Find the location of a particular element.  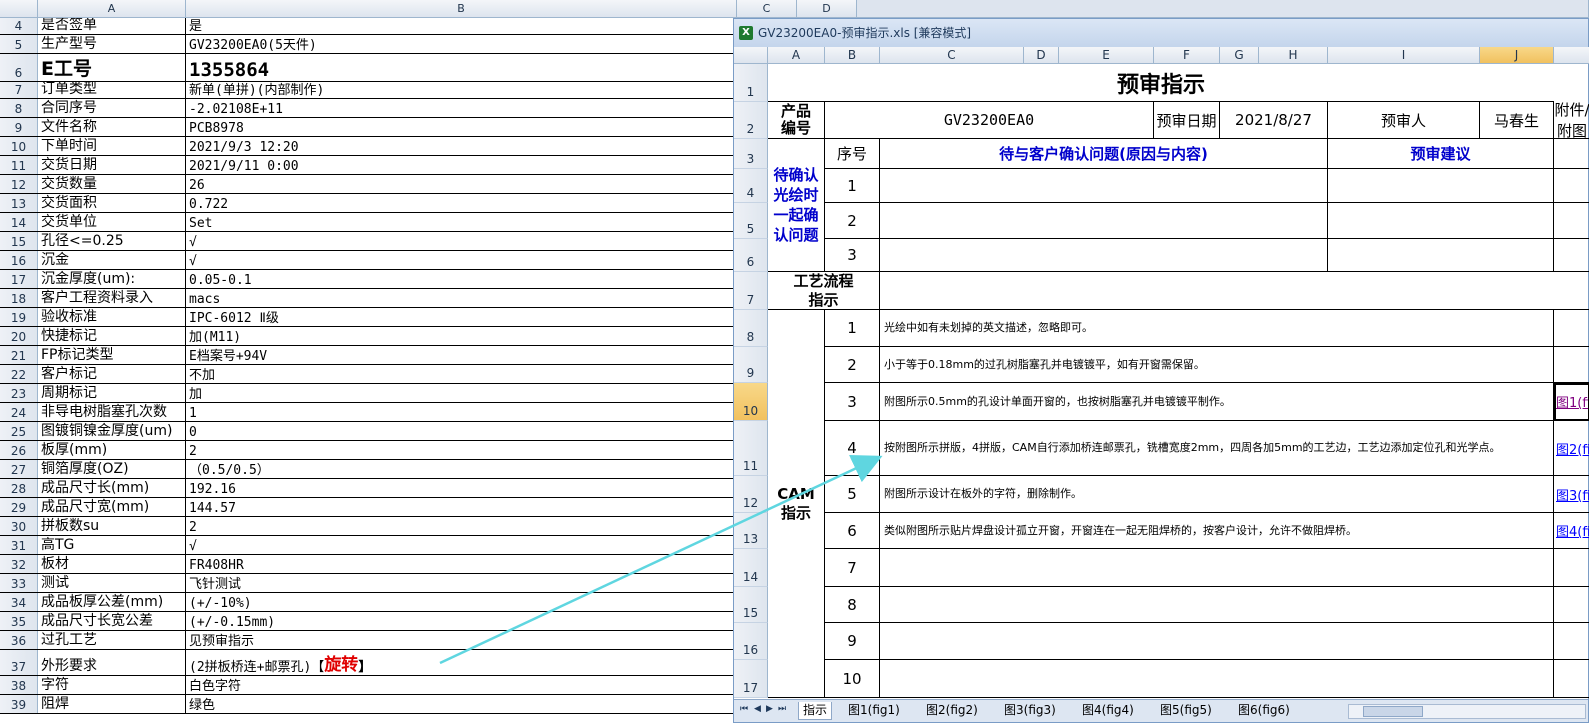

cell-value: 加 is located at coordinates (461, 393).